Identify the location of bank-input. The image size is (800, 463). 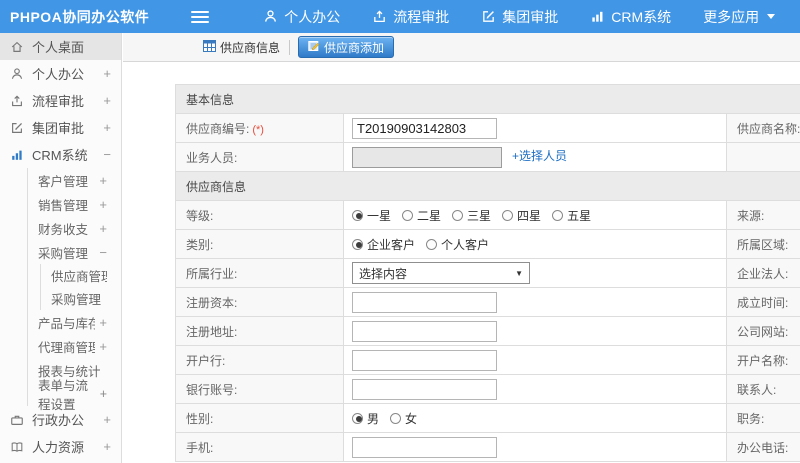
(424, 360).